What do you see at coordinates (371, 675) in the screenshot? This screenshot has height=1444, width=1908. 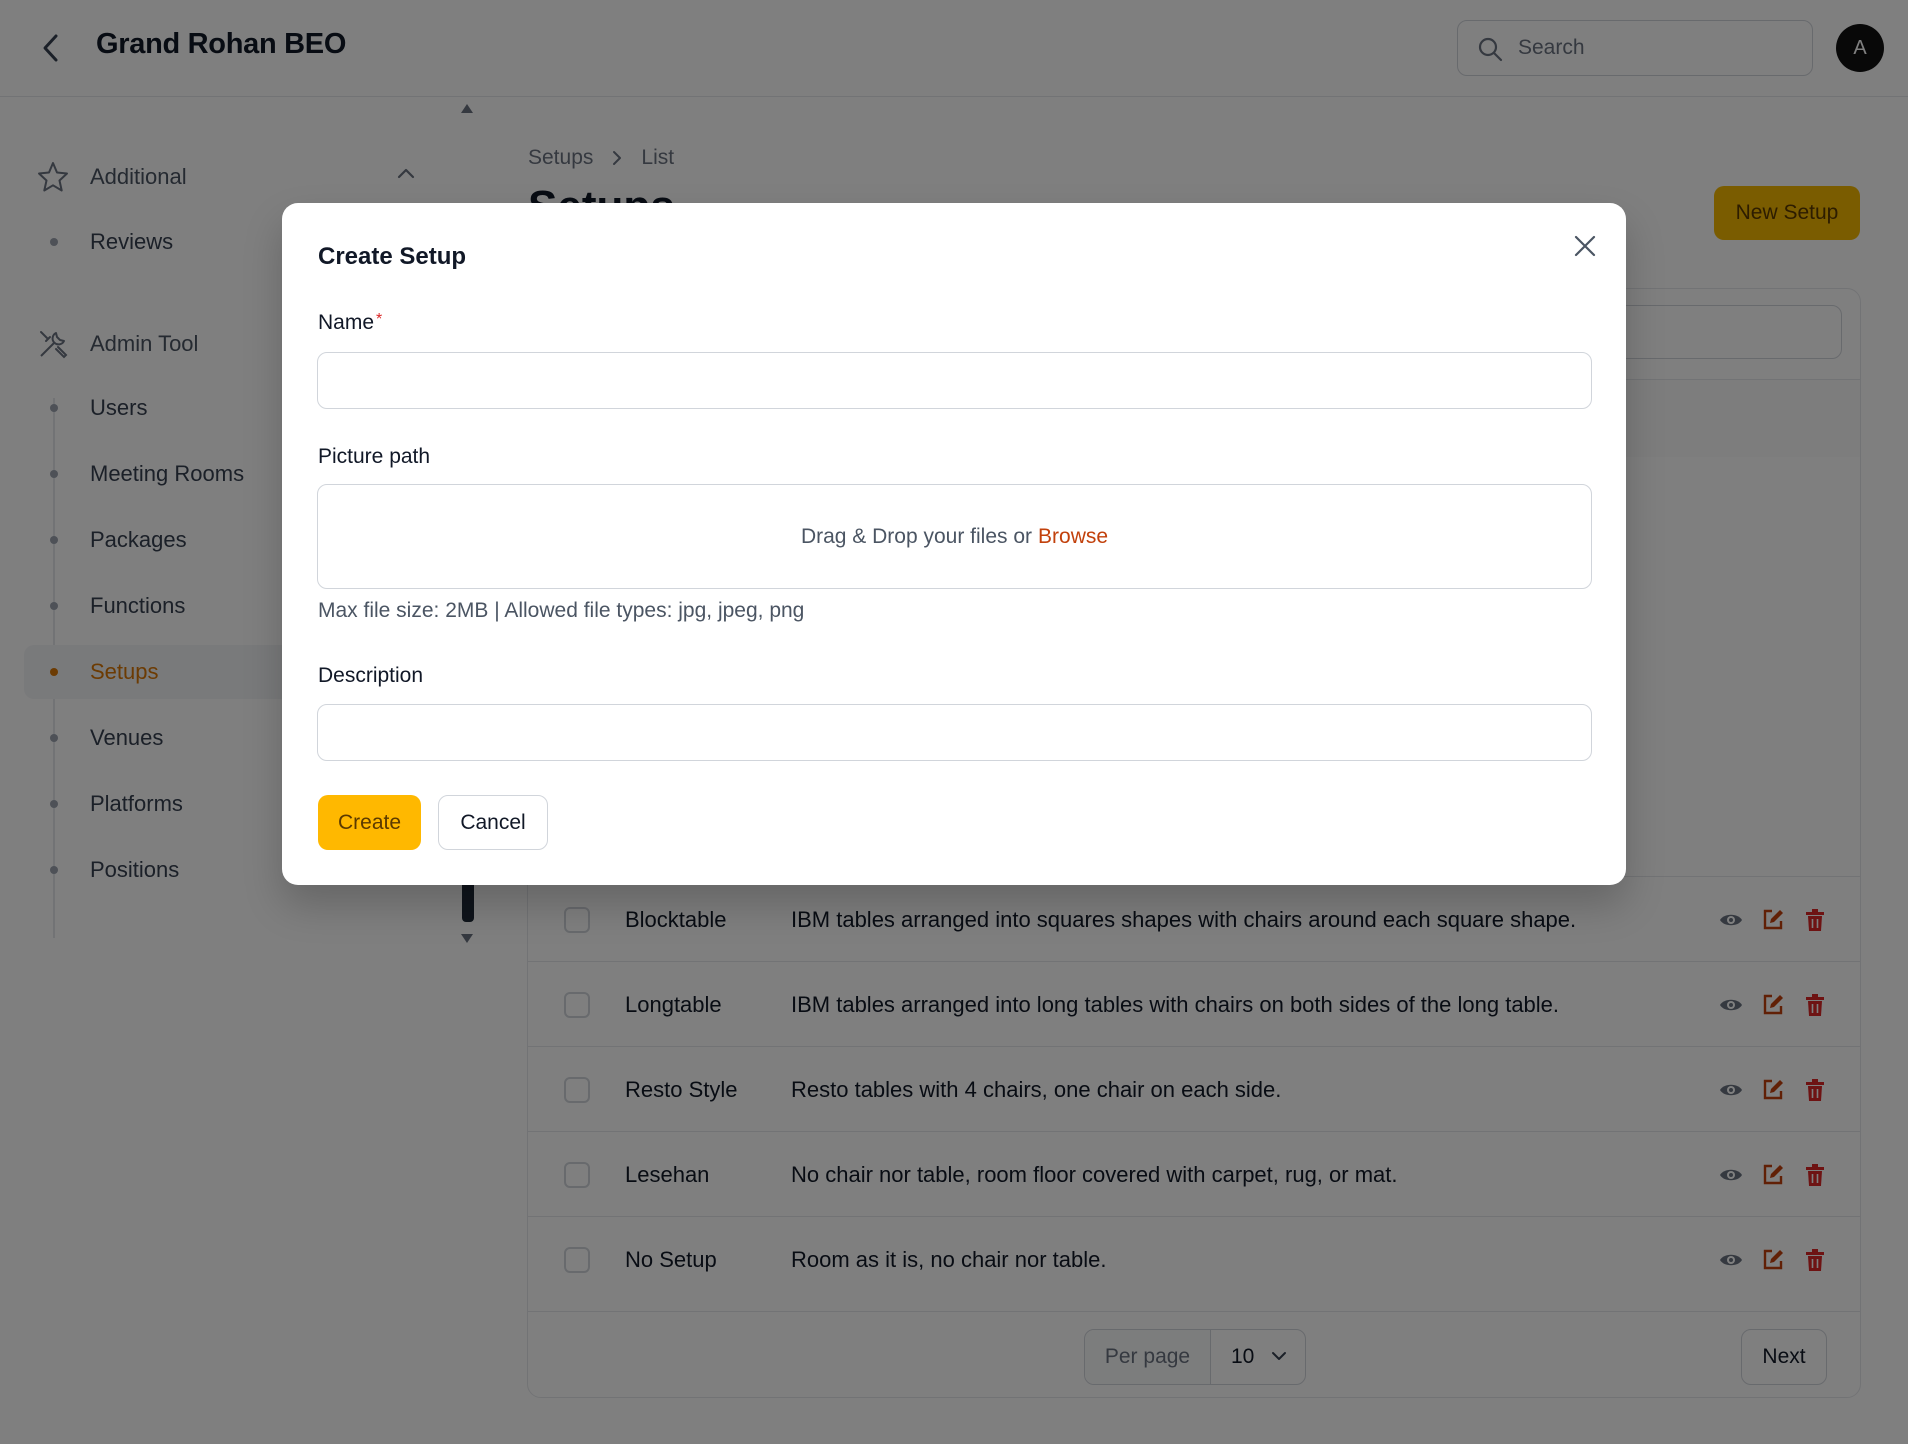 I see `description-label: Description` at bounding box center [371, 675].